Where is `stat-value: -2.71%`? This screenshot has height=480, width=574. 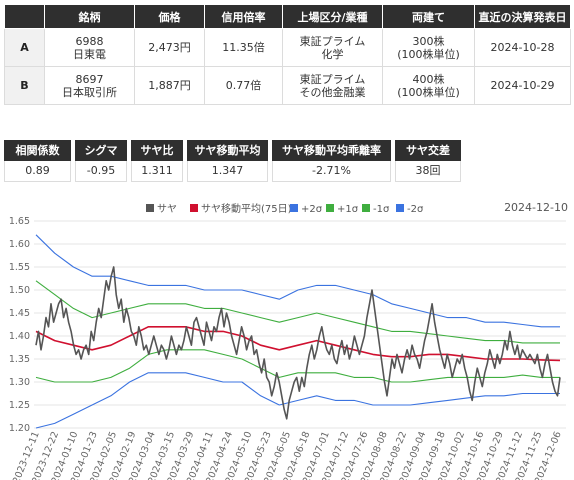
stat-value: -2.71% is located at coordinates (331, 171).